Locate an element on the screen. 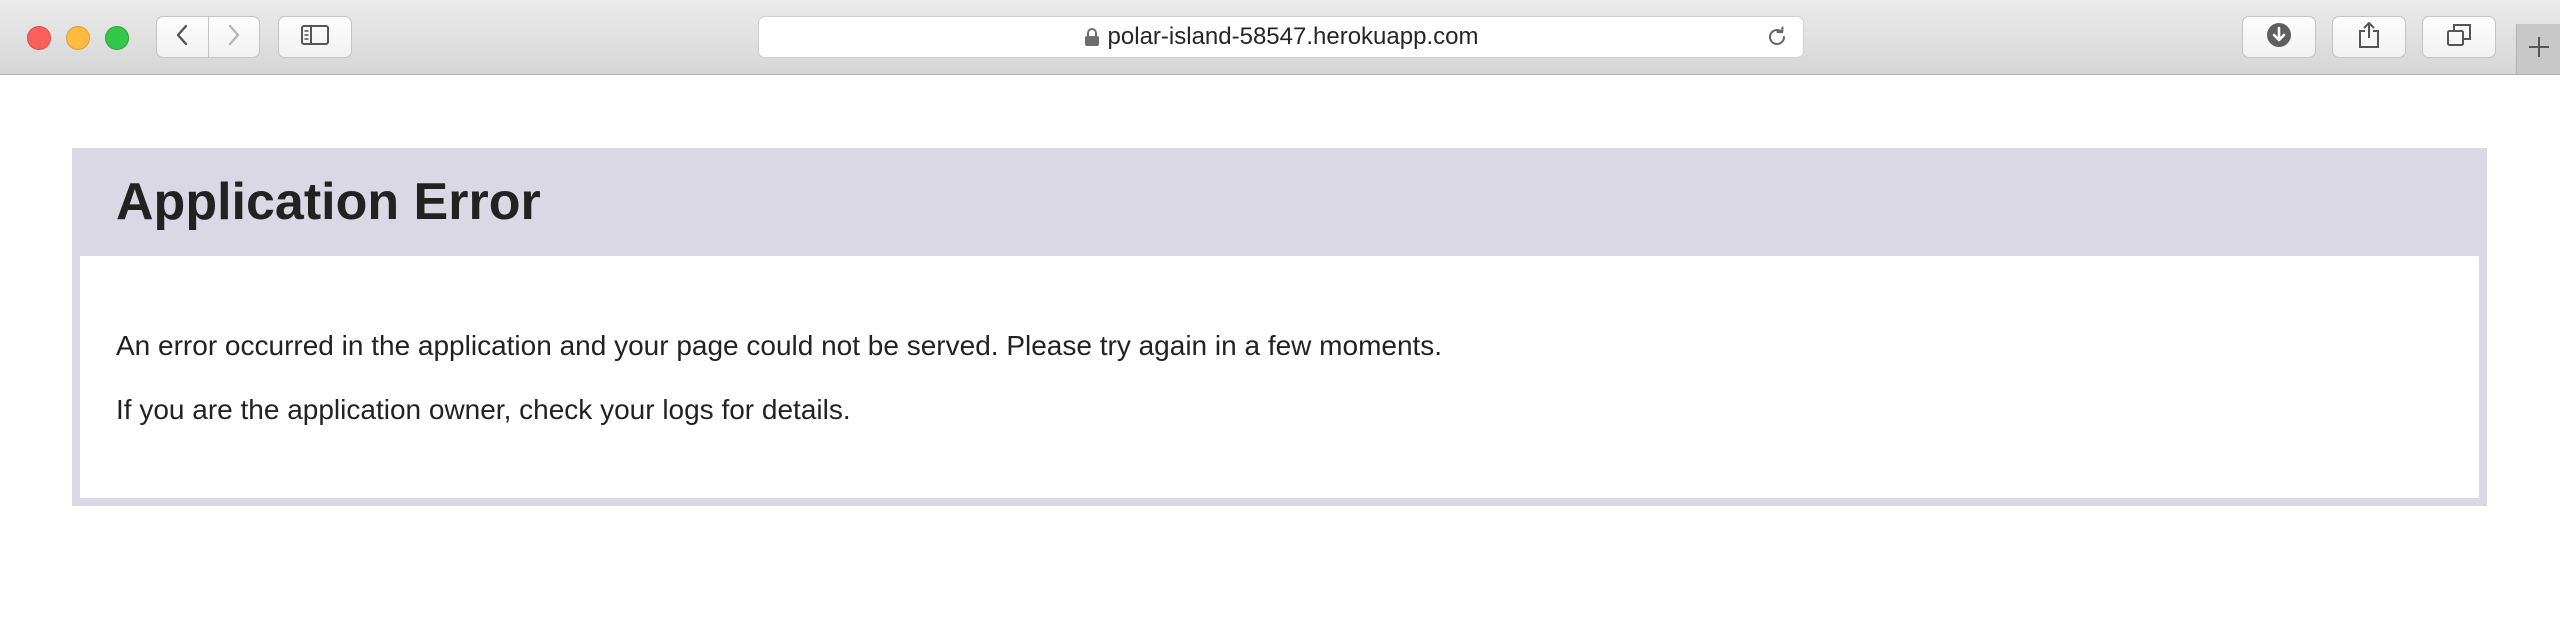  back-button is located at coordinates (183, 37).